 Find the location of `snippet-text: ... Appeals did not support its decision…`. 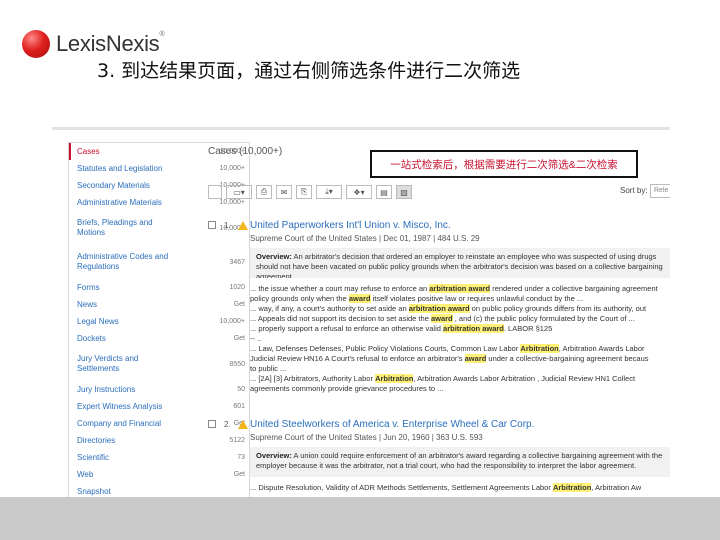

snippet-text: ... Appeals did not support its decision… is located at coordinates (340, 318).